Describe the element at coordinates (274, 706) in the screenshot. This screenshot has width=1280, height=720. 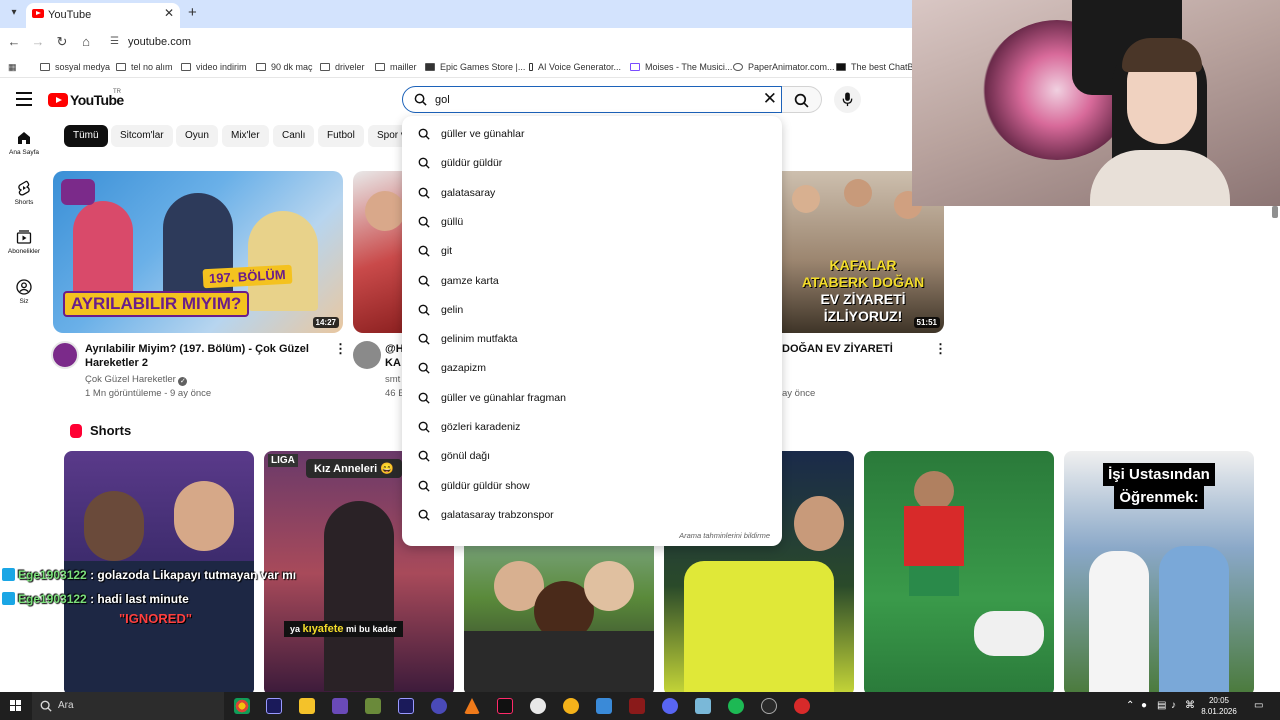
I see `after-effects-taskbar-icon` at that location.